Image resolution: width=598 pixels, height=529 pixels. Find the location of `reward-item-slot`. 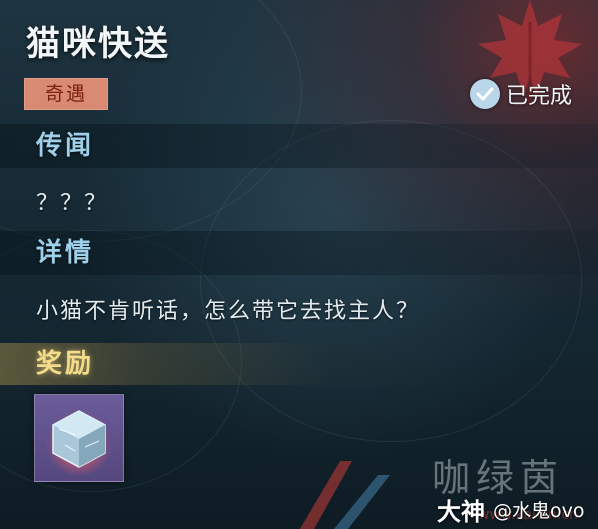

reward-item-slot is located at coordinates (79, 438).